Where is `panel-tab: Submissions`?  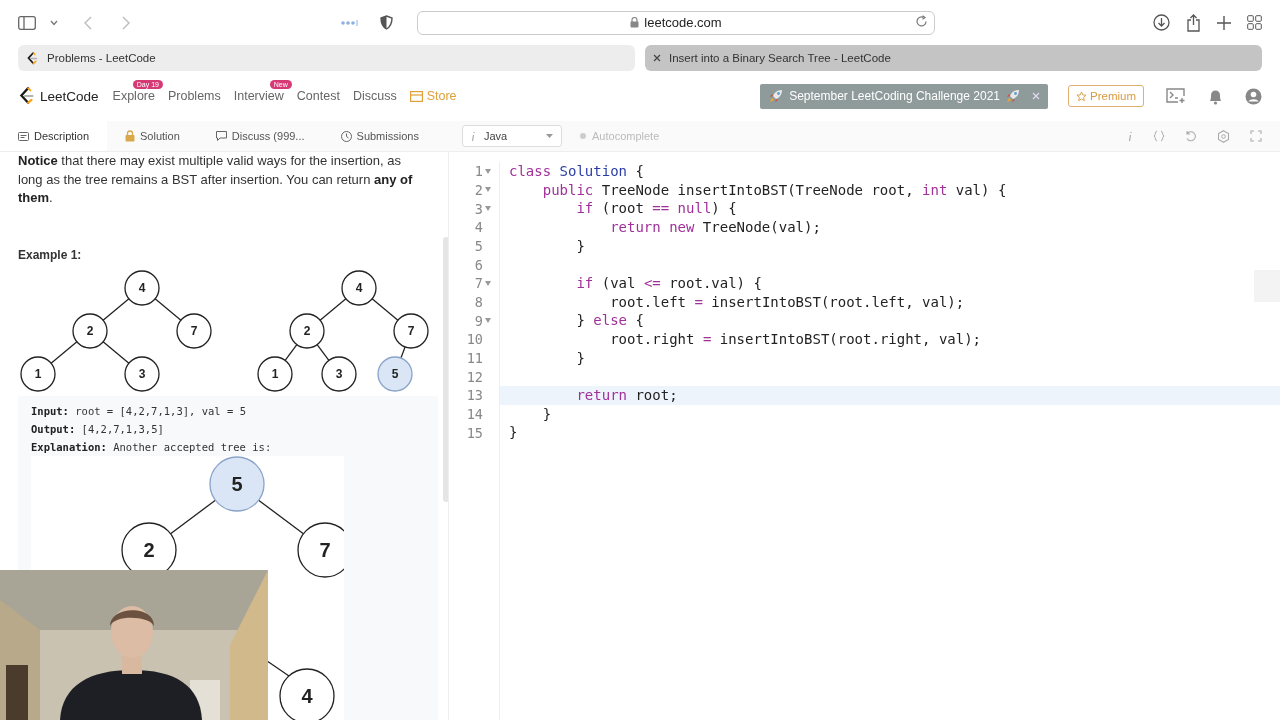
panel-tab: Submissions is located at coordinates (379, 136).